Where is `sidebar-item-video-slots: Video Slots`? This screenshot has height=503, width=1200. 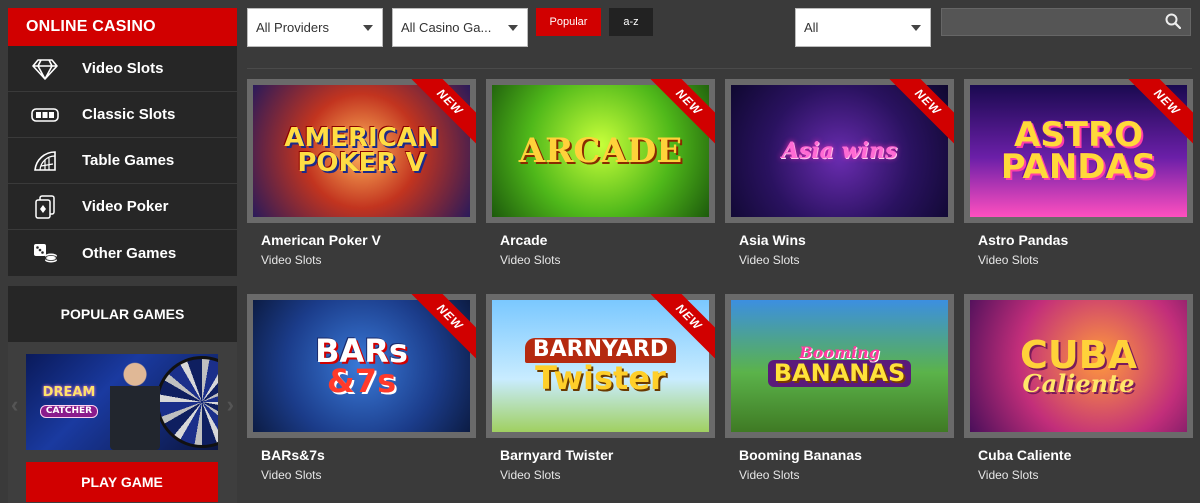
sidebar-item-video-slots: Video Slots is located at coordinates (122, 69).